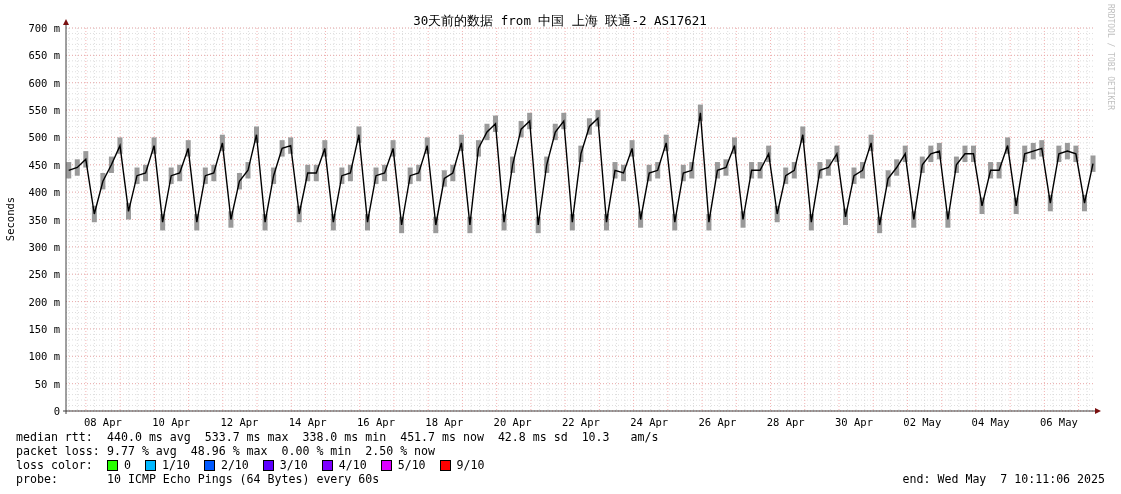 This screenshot has width=1121, height=494. Describe the element at coordinates (44, 301) in the screenshot. I see `y-tick-label: 200 m` at that location.